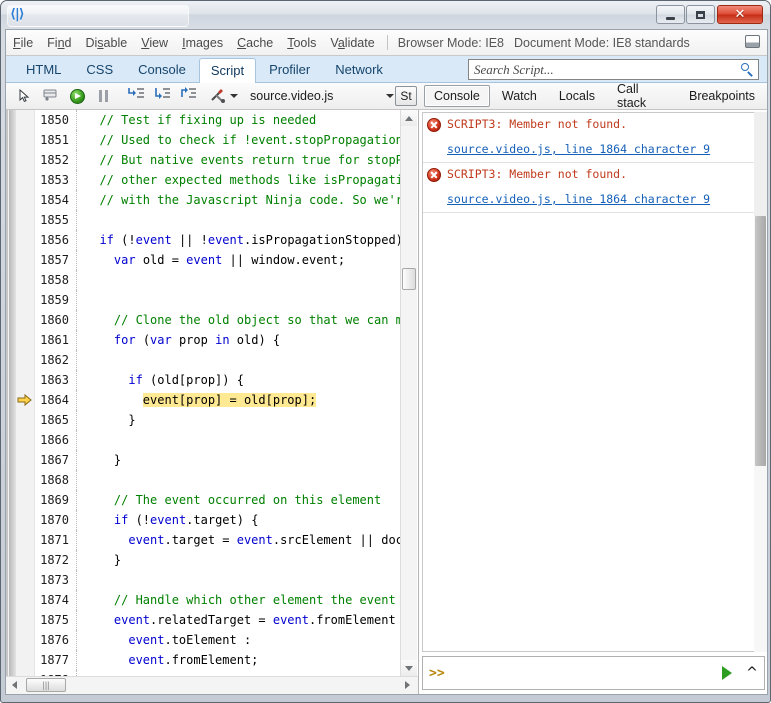  Describe the element at coordinates (752, 41) in the screenshot. I see `dock-window-icon` at that location.